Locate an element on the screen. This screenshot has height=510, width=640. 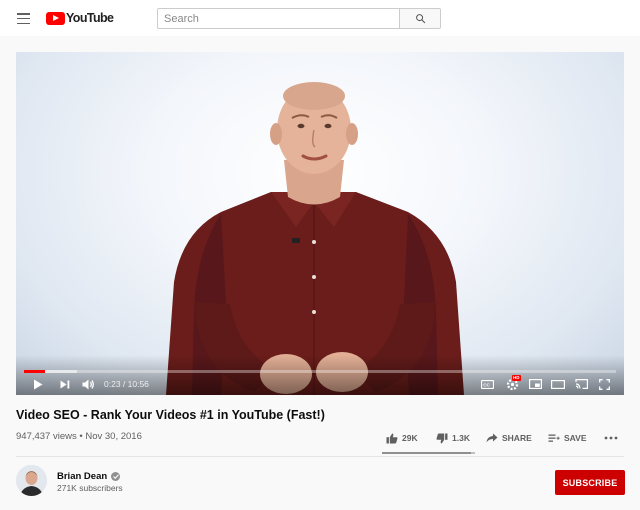
top-bar: YouTube is located at coordinates (320, 18).